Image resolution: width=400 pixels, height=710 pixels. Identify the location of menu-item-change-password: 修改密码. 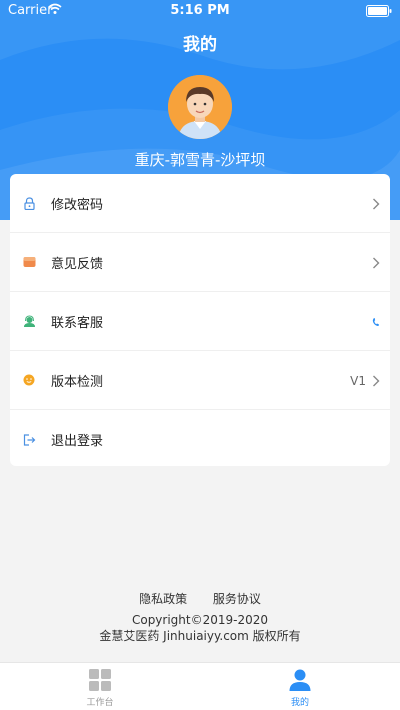
(200, 203).